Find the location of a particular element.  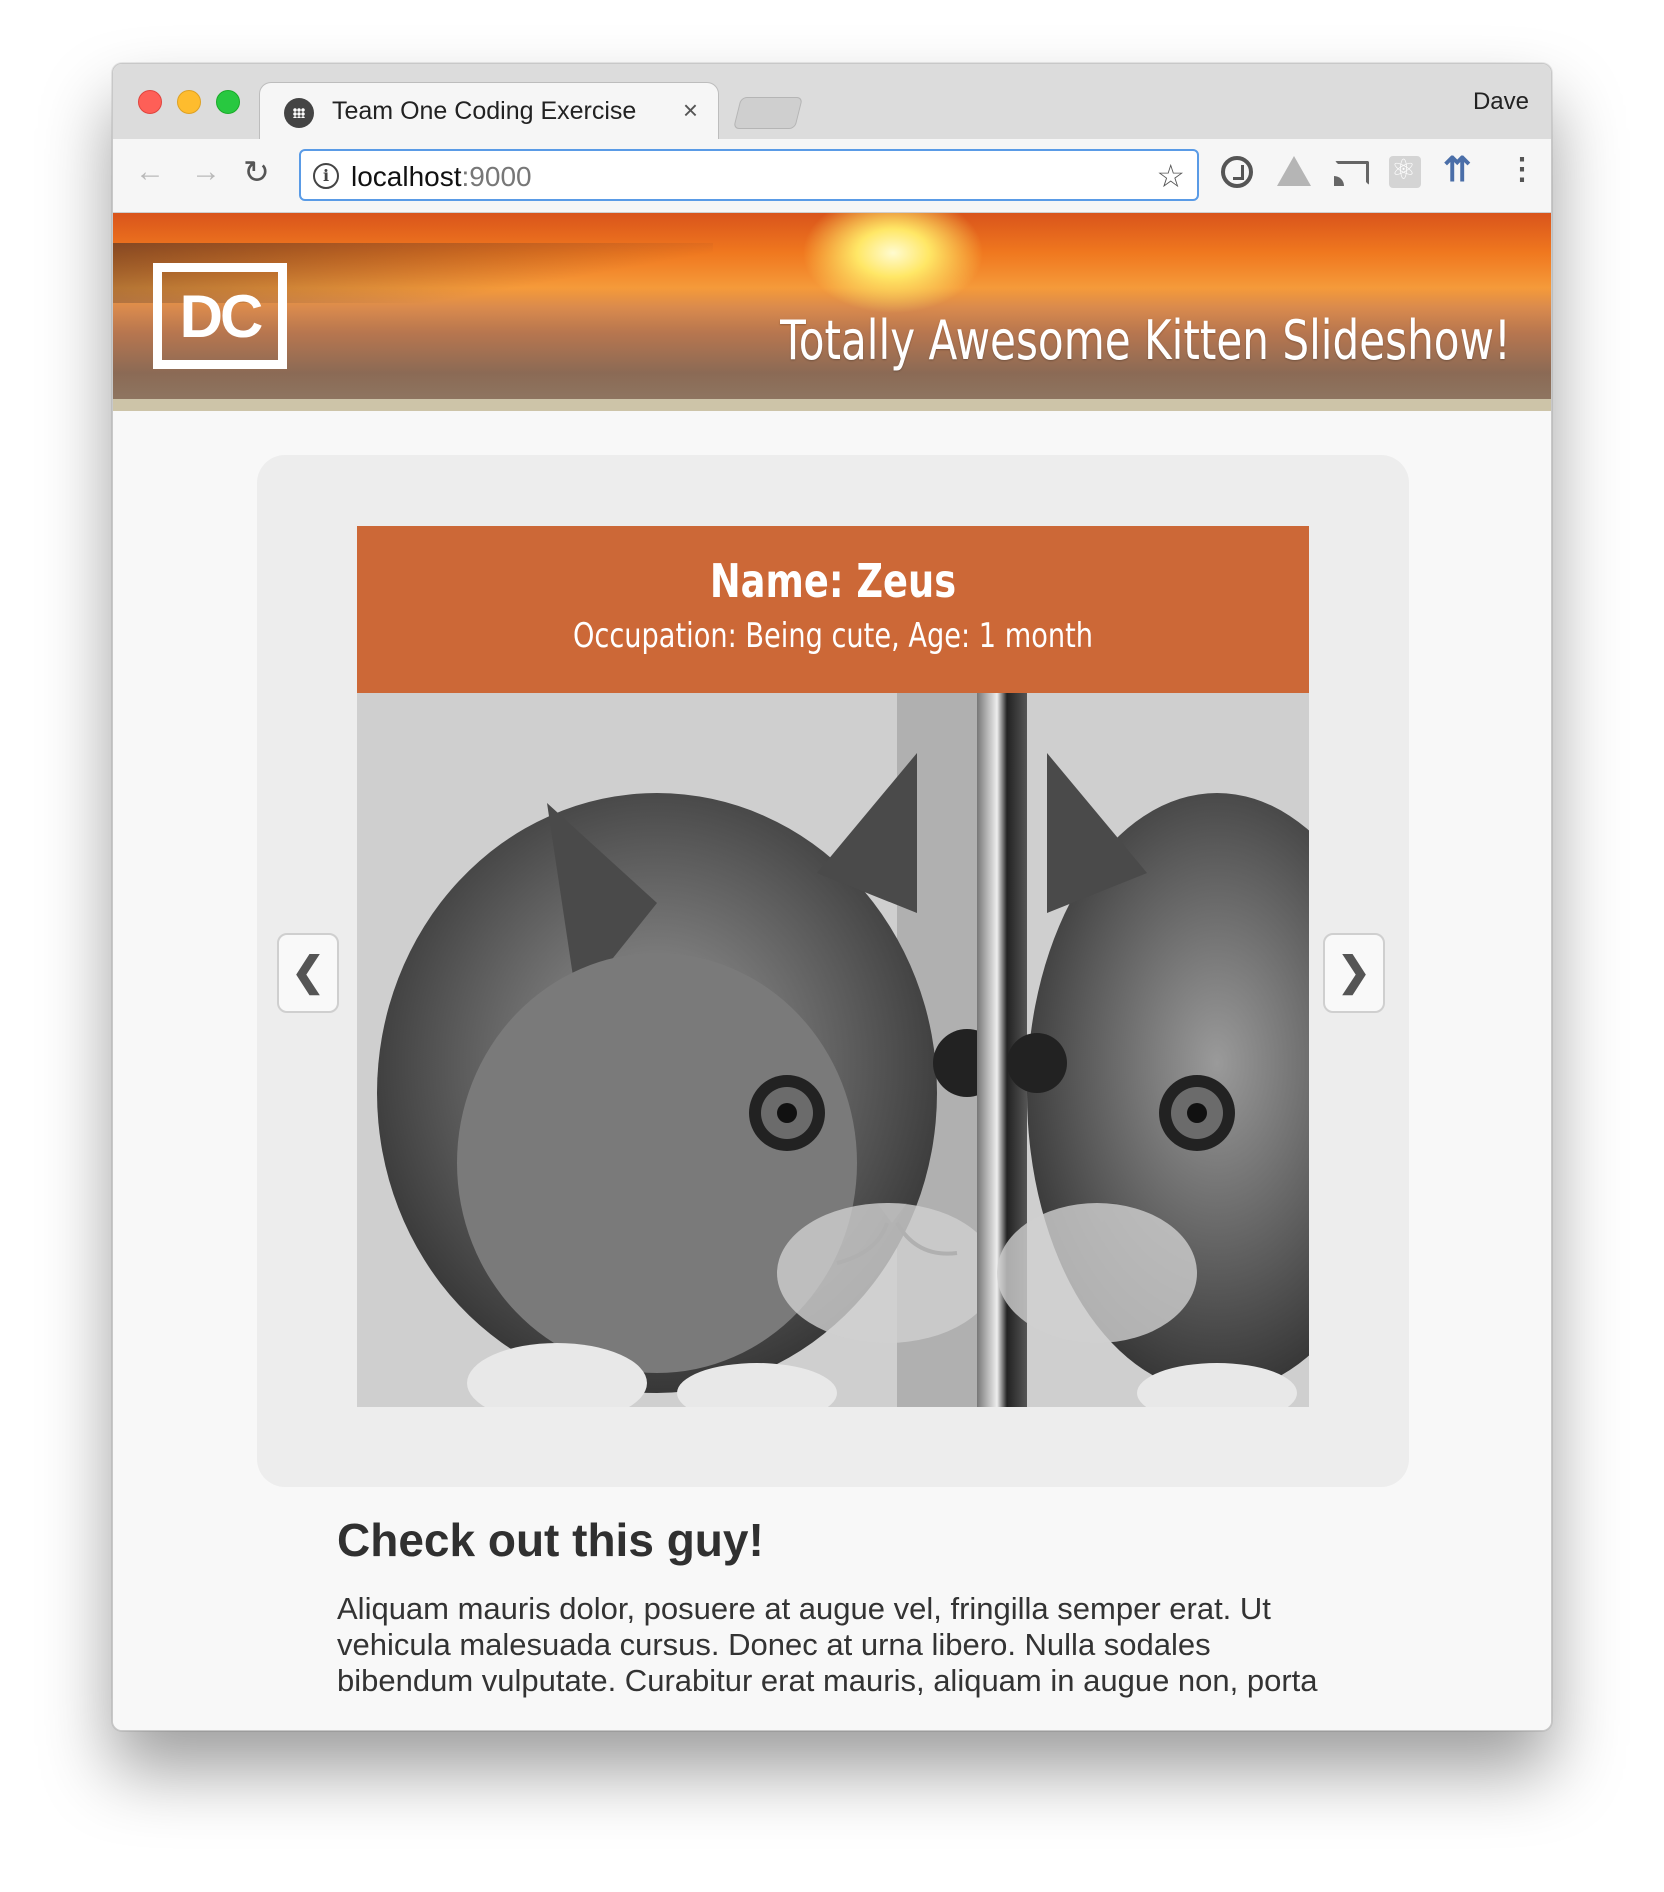

window-maximize-button is located at coordinates (228, 102).